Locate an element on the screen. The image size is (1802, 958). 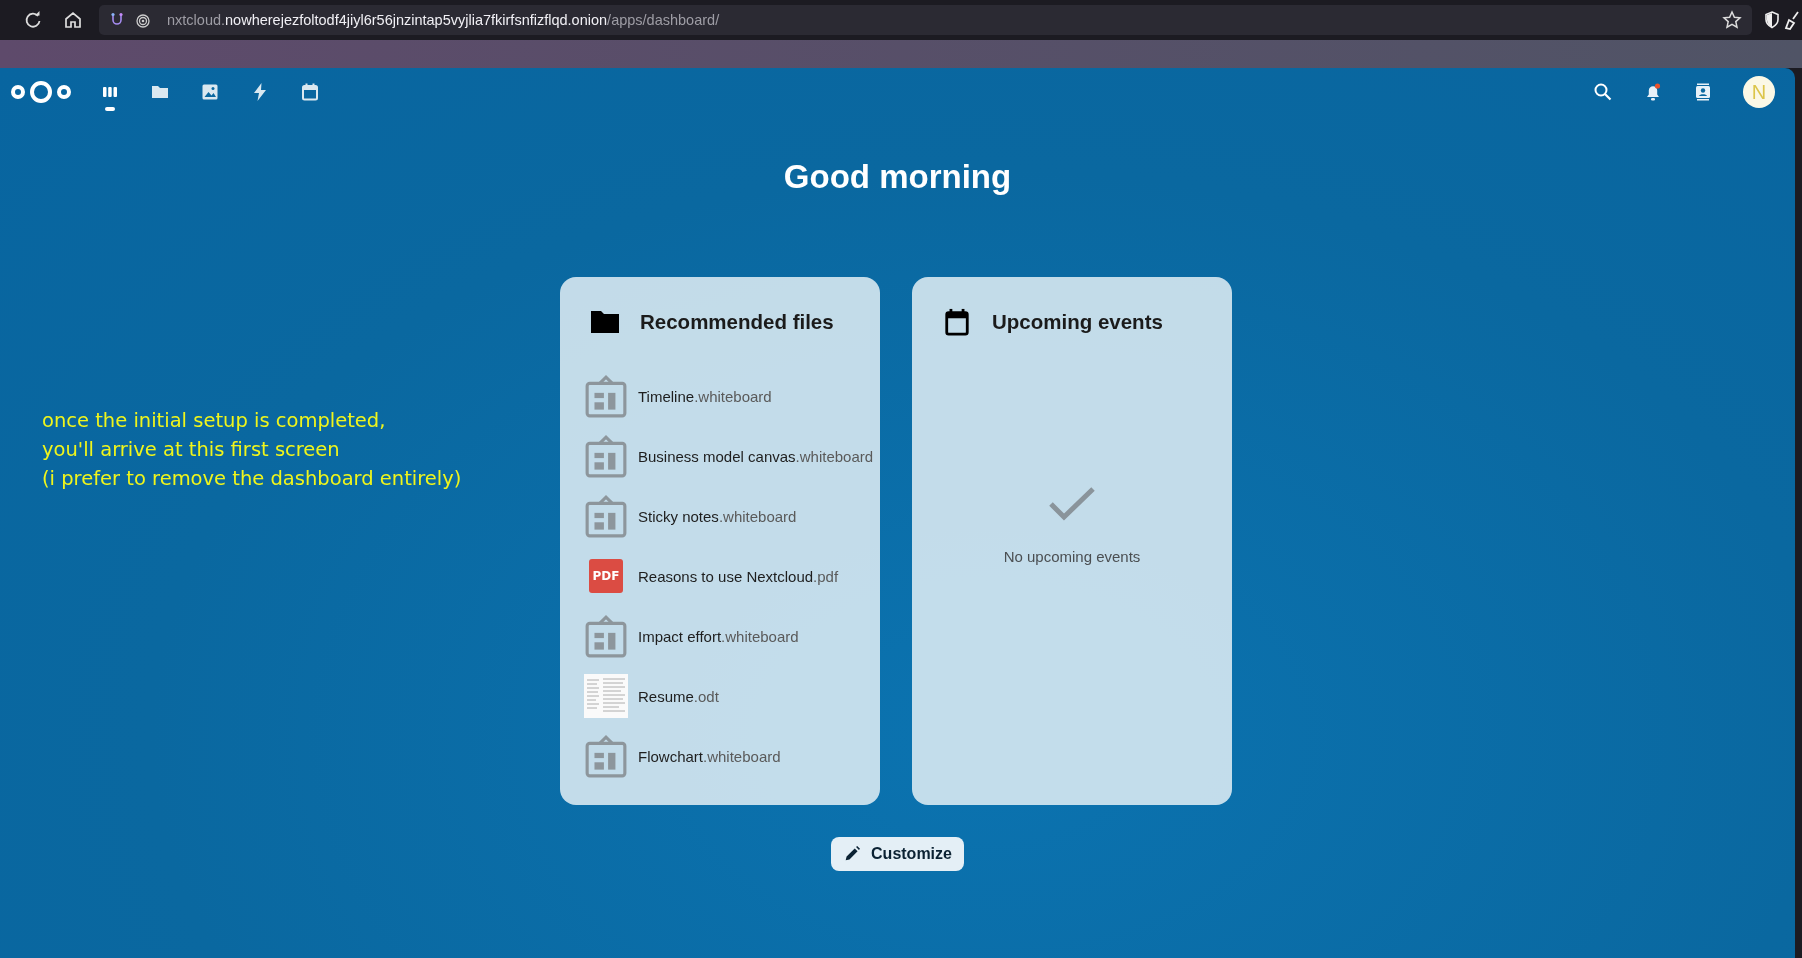
annotation-text: you'll arrive at this first screen is located at coordinates (191, 450).